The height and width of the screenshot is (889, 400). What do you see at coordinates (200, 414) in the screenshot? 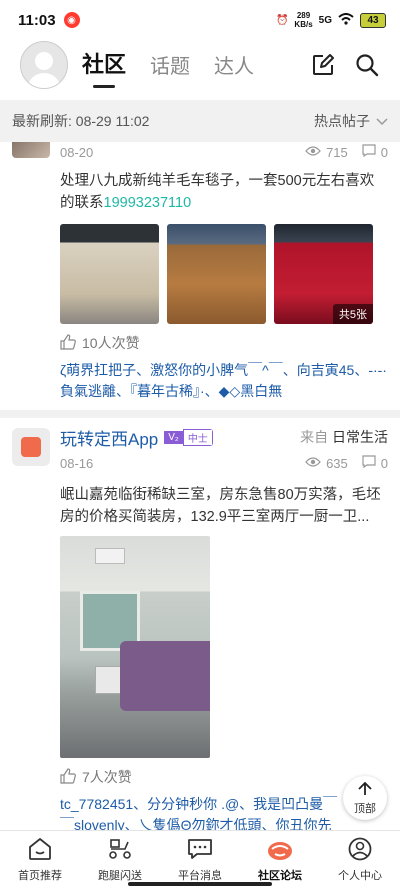
I see `divider` at bounding box center [200, 414].